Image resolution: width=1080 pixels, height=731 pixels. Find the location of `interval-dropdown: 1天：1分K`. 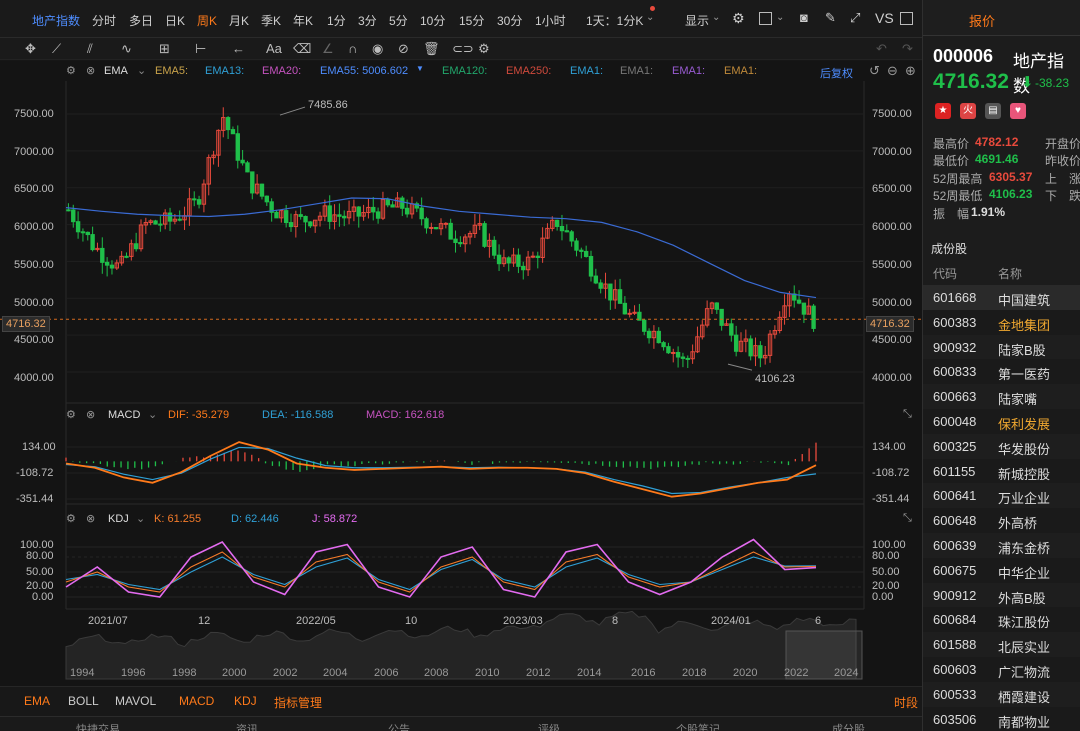

interval-dropdown: 1天：1分K is located at coordinates (614, 20).